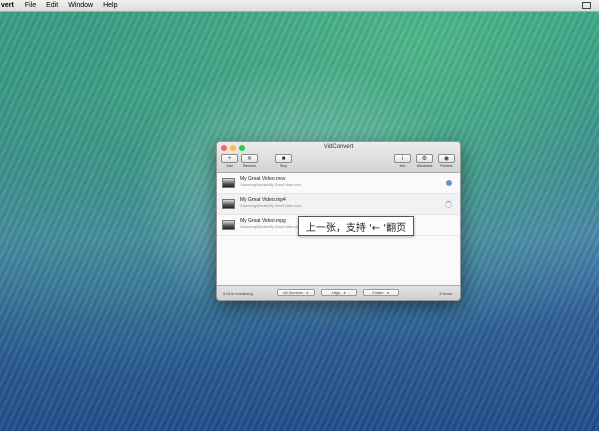 The height and width of the screenshot is (431, 599). I want to click on quality-select: High ▼, so click(339, 292).